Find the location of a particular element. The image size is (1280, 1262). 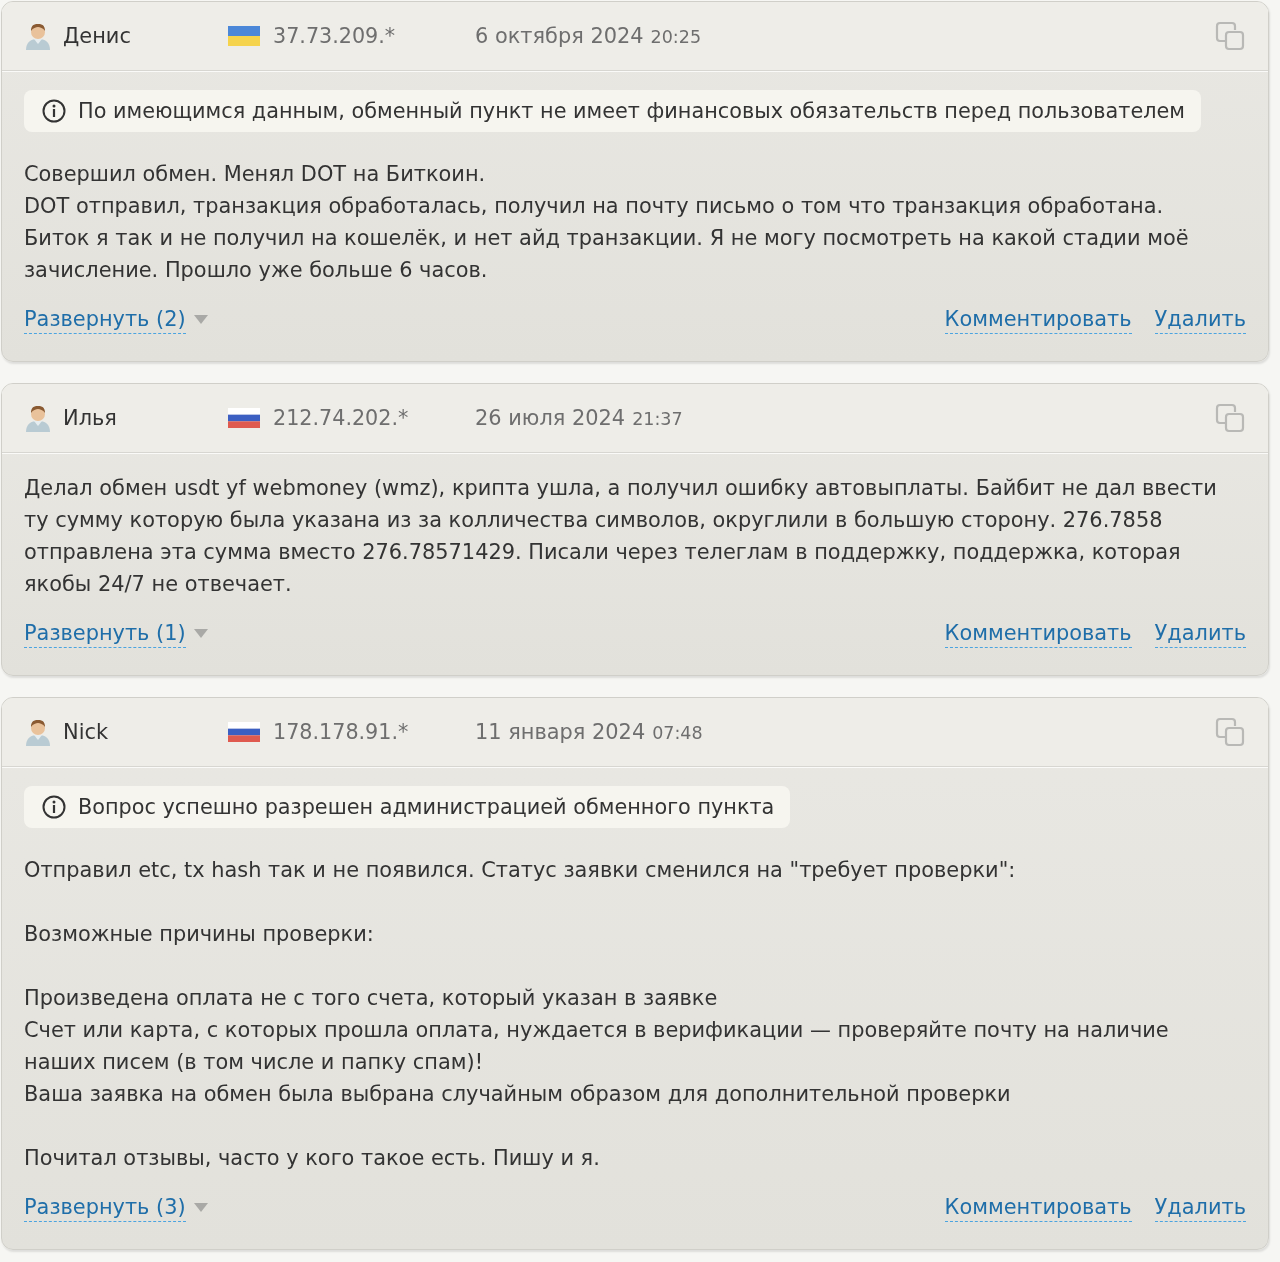

author-name: Денис is located at coordinates (97, 36).